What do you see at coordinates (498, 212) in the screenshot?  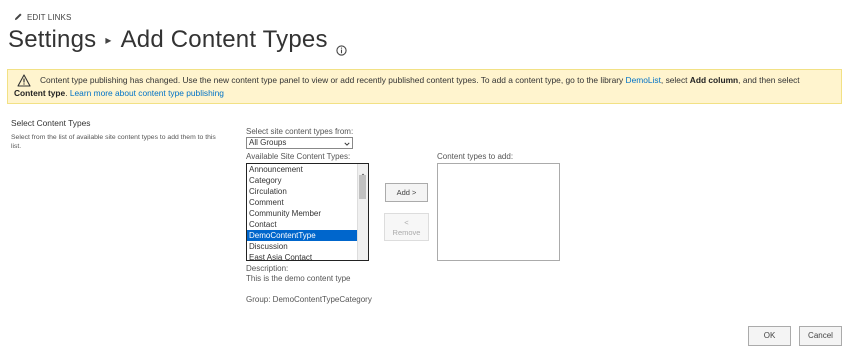 I see `content-types-to-add-list` at bounding box center [498, 212].